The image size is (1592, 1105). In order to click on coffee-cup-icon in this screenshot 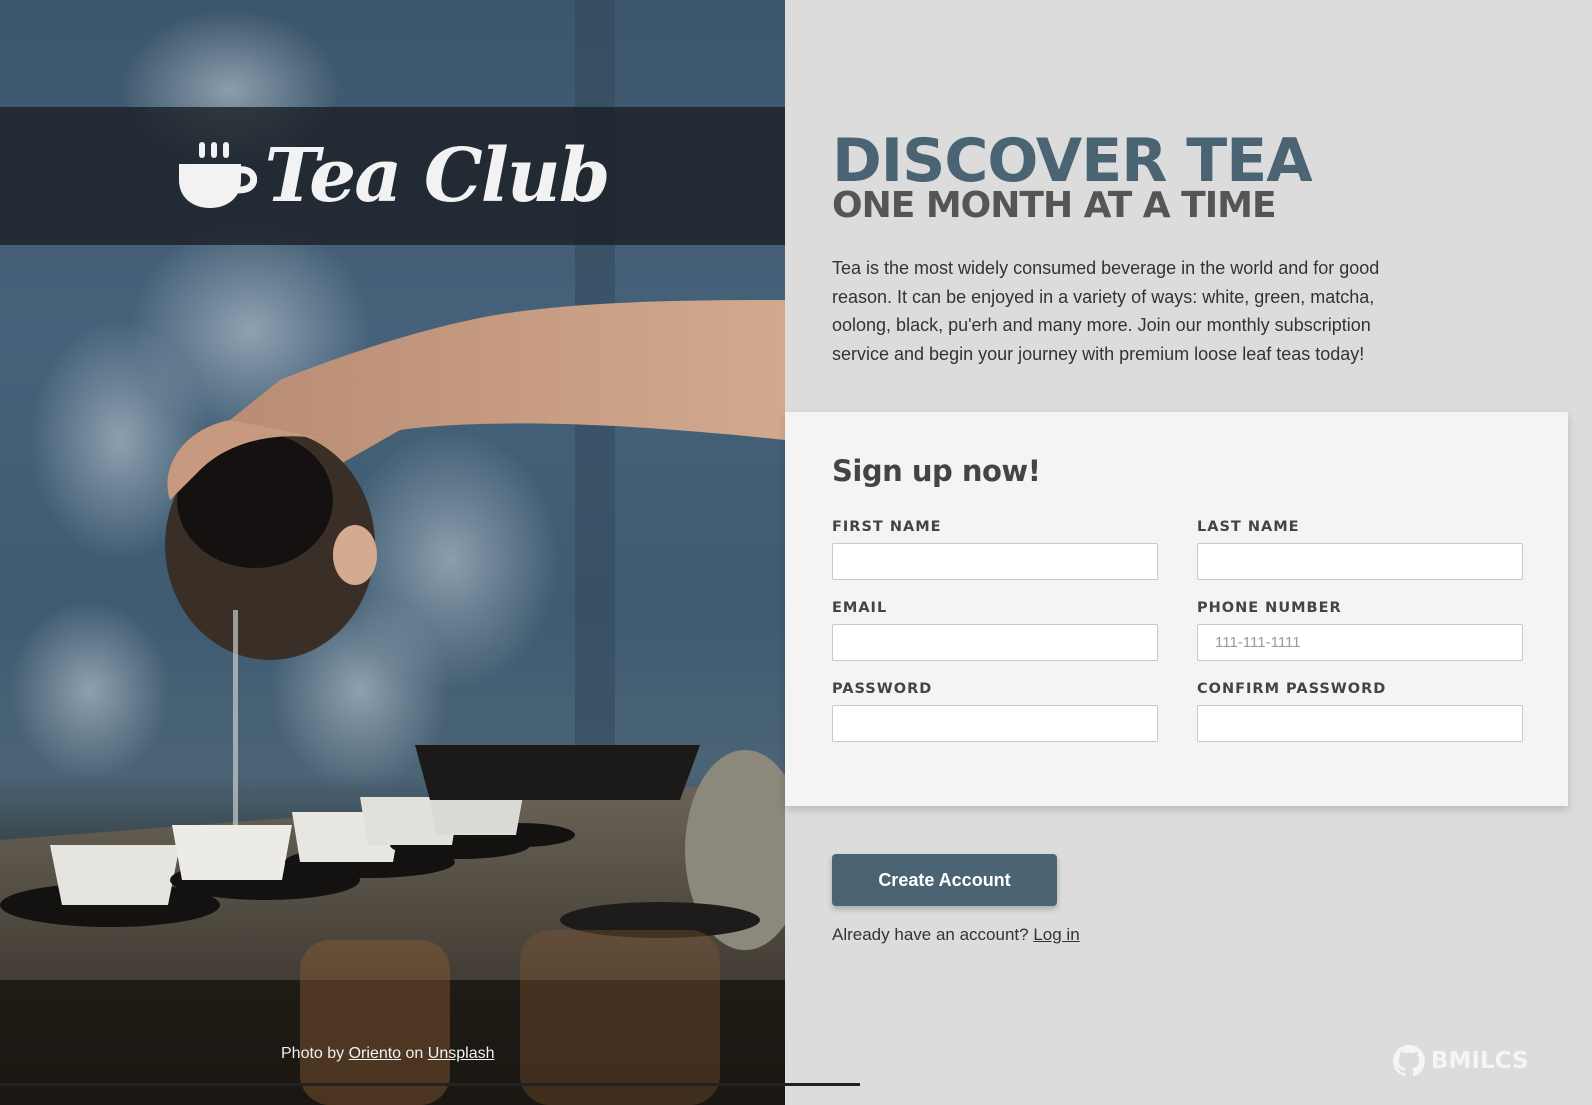, I will do `click(217, 175)`.